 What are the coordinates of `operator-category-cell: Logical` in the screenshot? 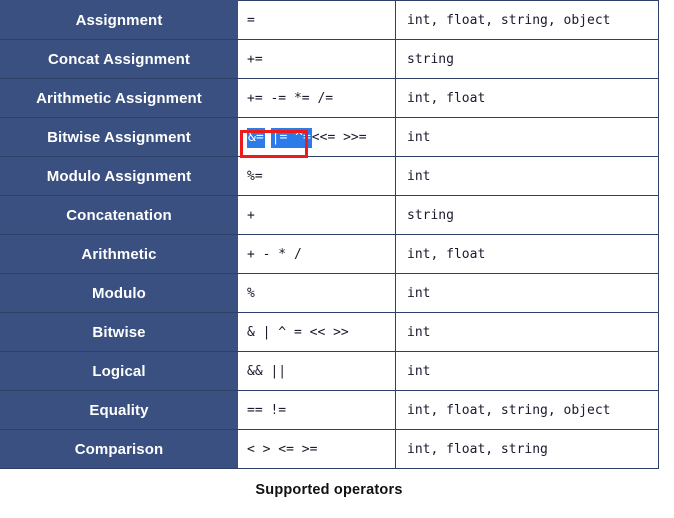 It's located at (119, 371).